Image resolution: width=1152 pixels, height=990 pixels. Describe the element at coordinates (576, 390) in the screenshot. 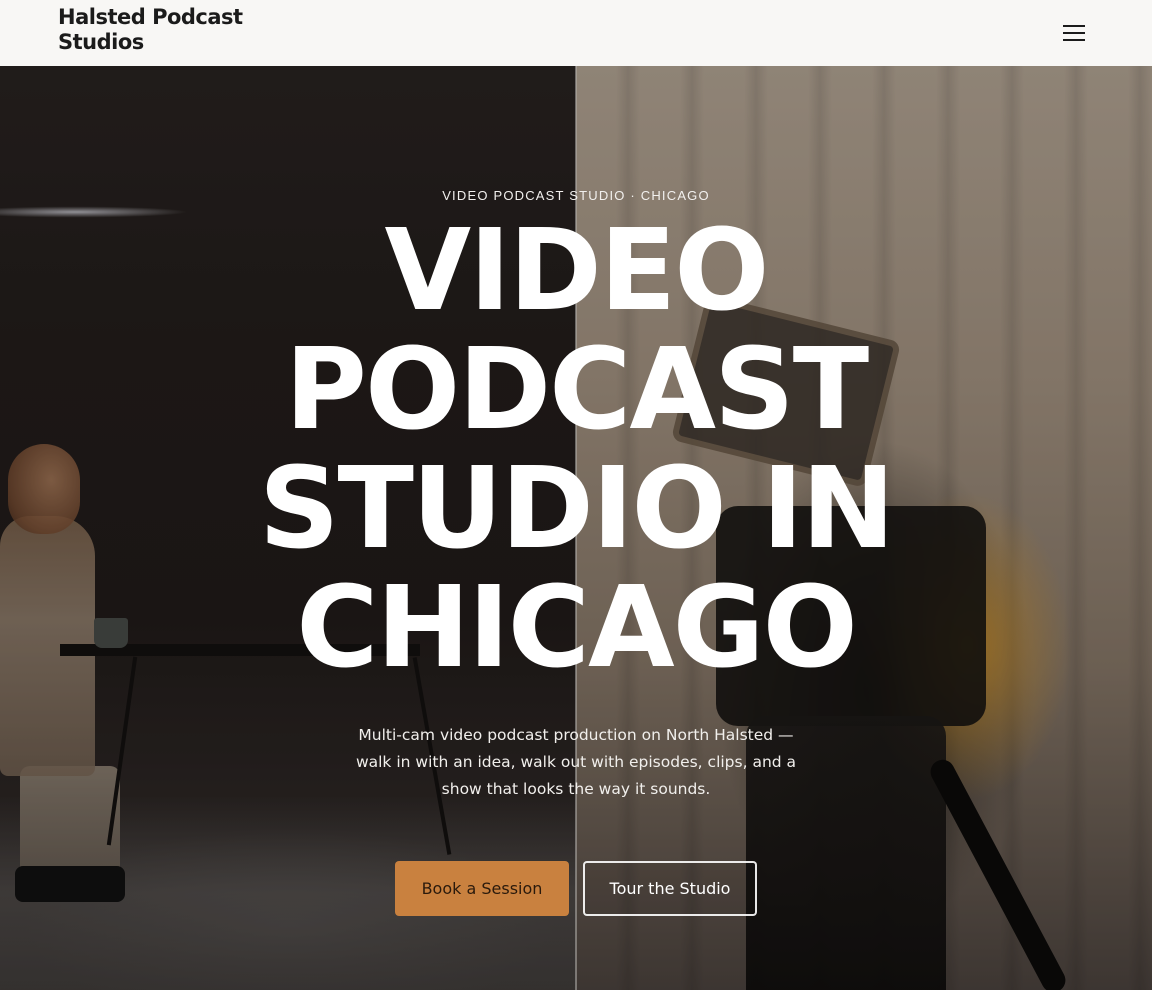

I see `headline-line: PODCAST` at that location.